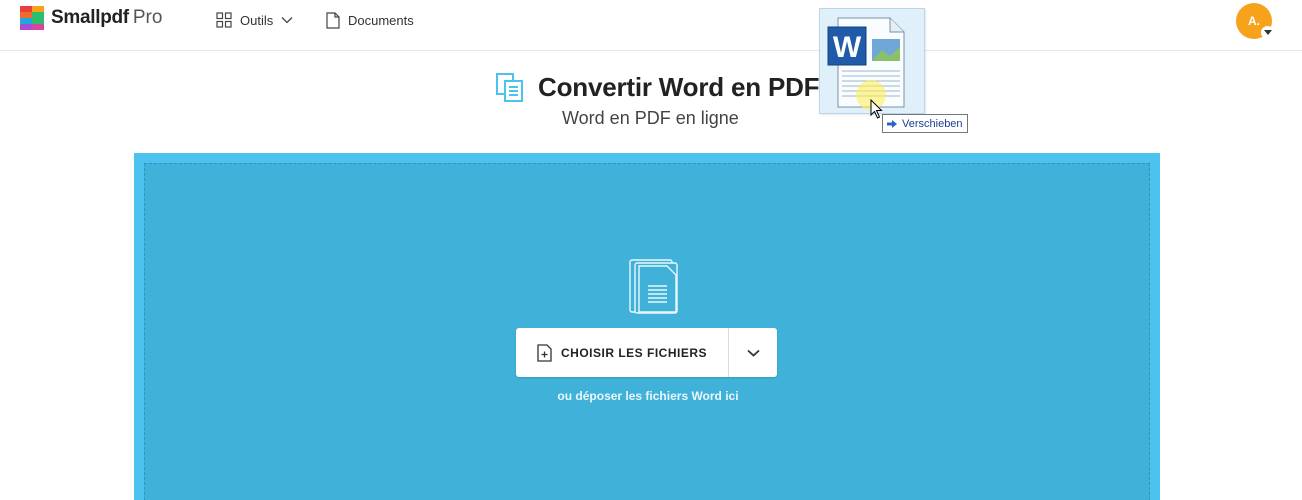  I want to click on logo-tier: Pro, so click(147, 17).